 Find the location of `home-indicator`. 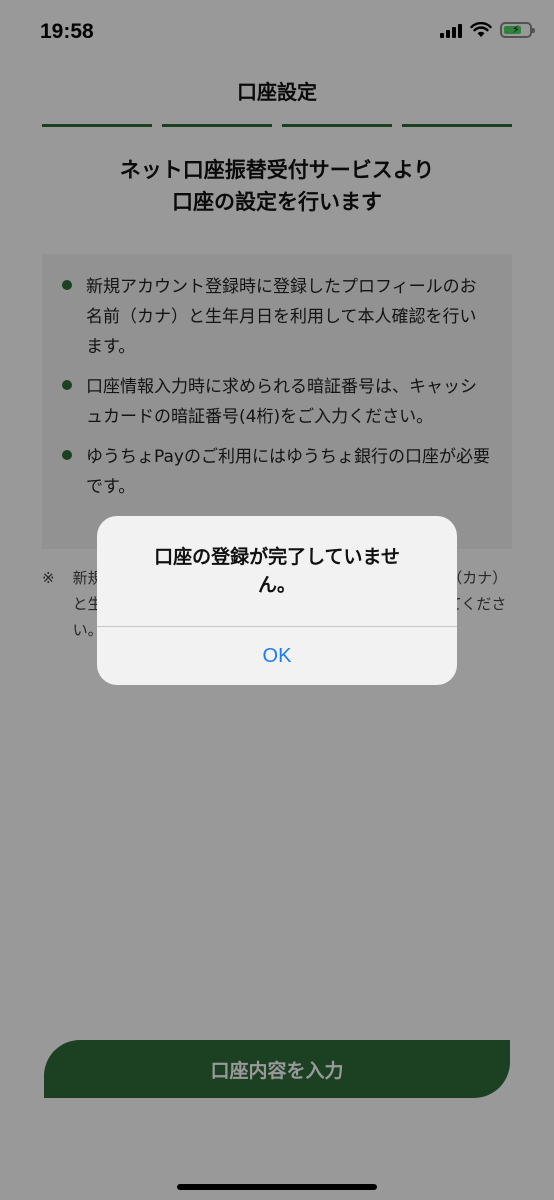

home-indicator is located at coordinates (277, 1187).